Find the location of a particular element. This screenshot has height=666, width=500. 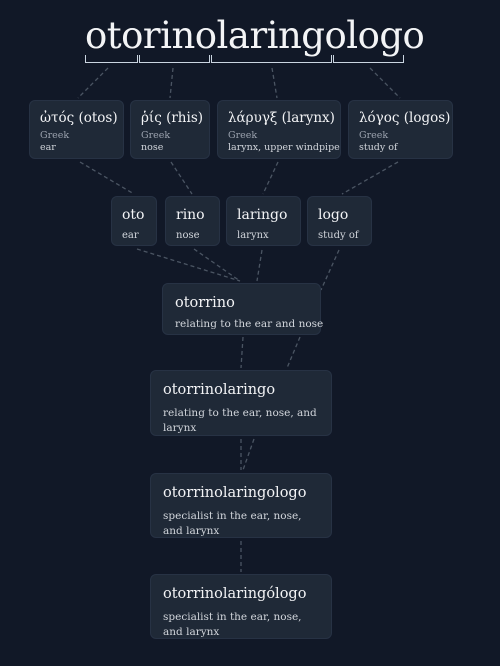

root-term: ὠτός (otos) is located at coordinates (79, 118).